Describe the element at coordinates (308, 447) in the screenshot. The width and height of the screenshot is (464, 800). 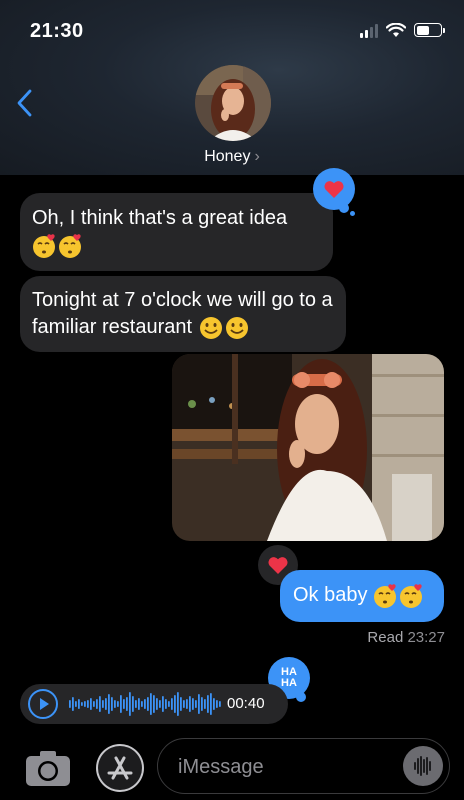
I see `photo-message` at that location.